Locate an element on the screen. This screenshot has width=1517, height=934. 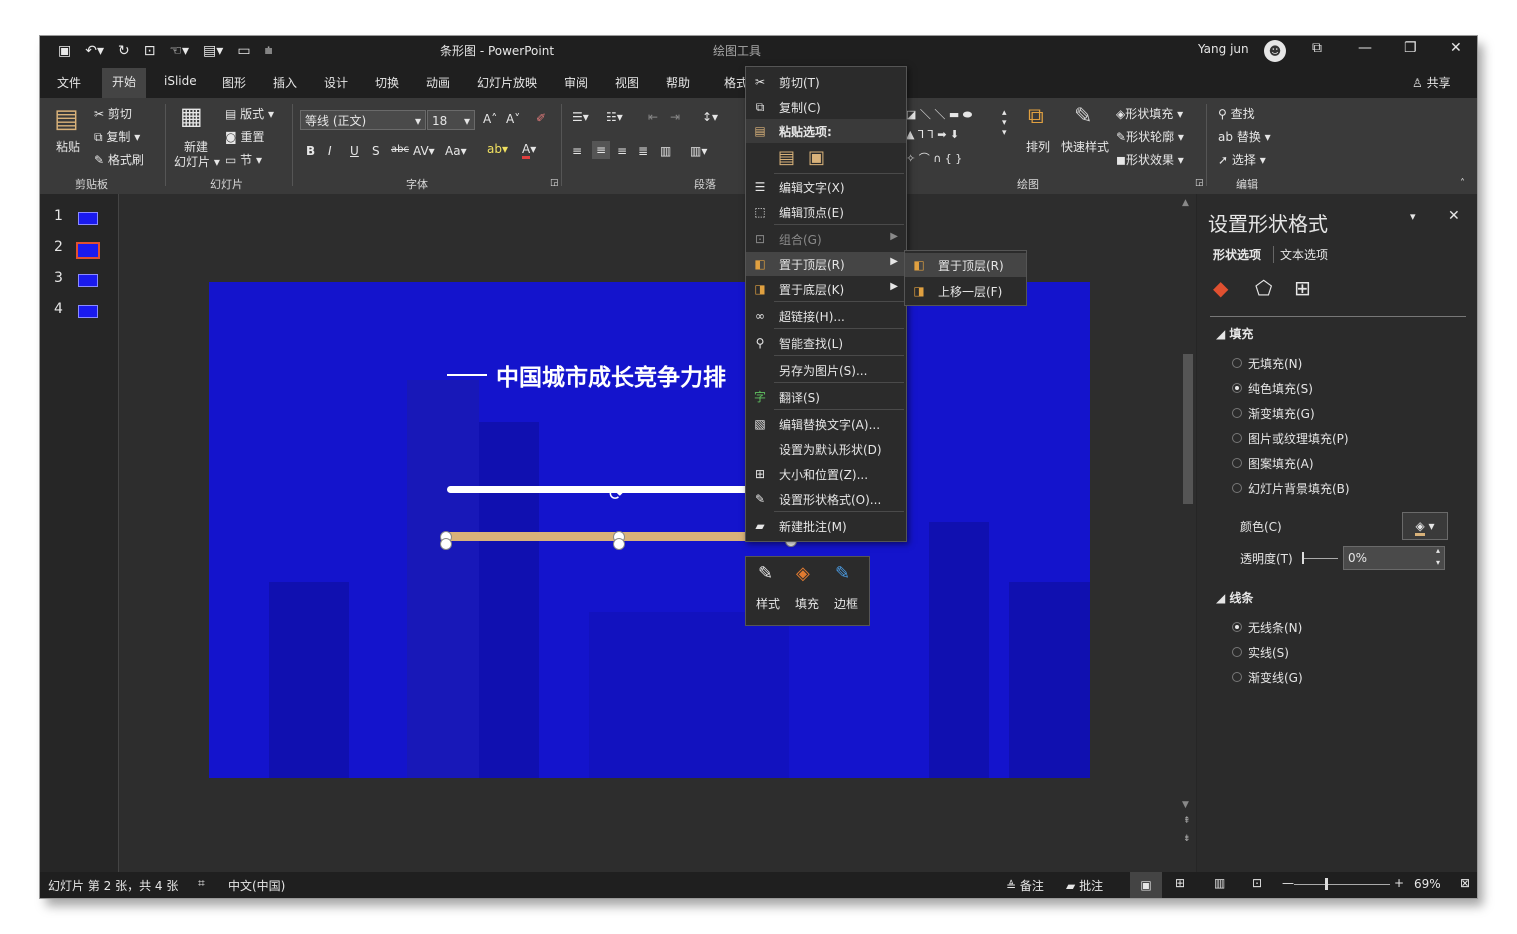
shape-outline-button: ✎形状轮廓 ▾ is located at coordinates (1150, 136).